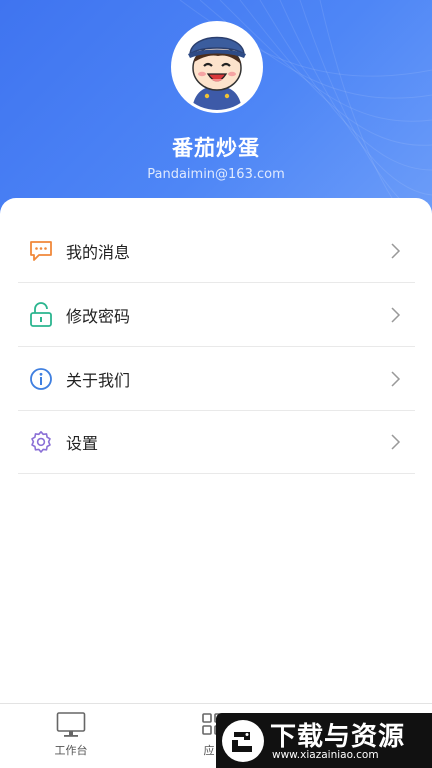 The image size is (432, 768). Describe the element at coordinates (325, 755) in the screenshot. I see `watermark-url: www.xiazainiao.com` at that location.